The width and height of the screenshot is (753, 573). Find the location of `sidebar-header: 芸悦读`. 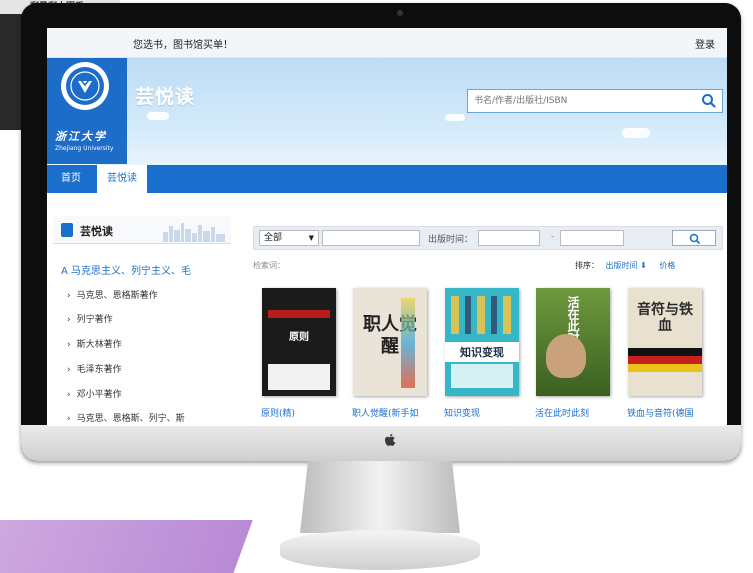

sidebar-header: 芸悦读 is located at coordinates (142, 230).